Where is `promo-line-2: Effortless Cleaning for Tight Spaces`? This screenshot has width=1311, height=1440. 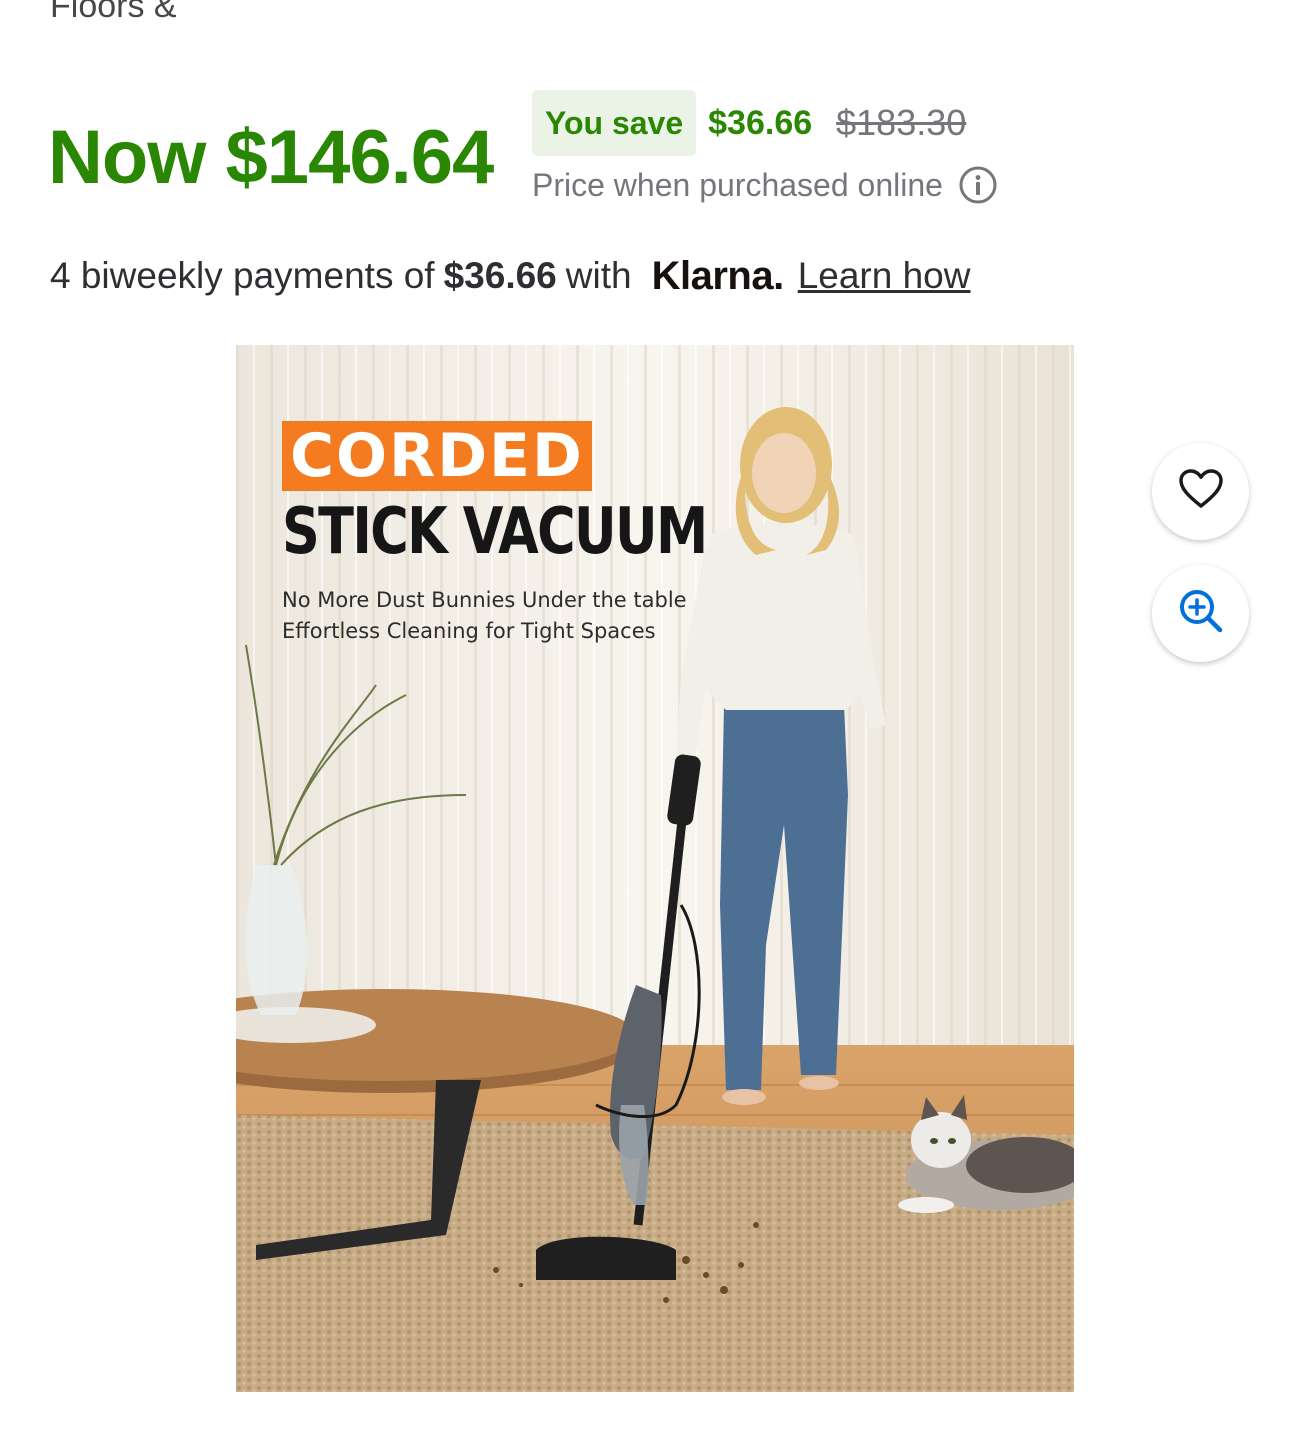
promo-line-2: Effortless Cleaning for Tight Spaces is located at coordinates (469, 631).